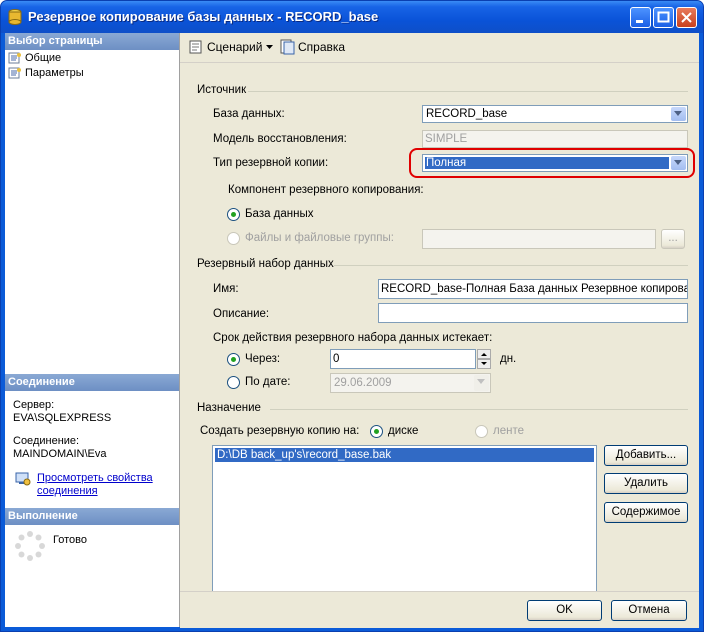 The height and width of the screenshot is (632, 704). What do you see at coordinates (646, 512) in the screenshot?
I see `contents-button: Содержимое` at bounding box center [646, 512].